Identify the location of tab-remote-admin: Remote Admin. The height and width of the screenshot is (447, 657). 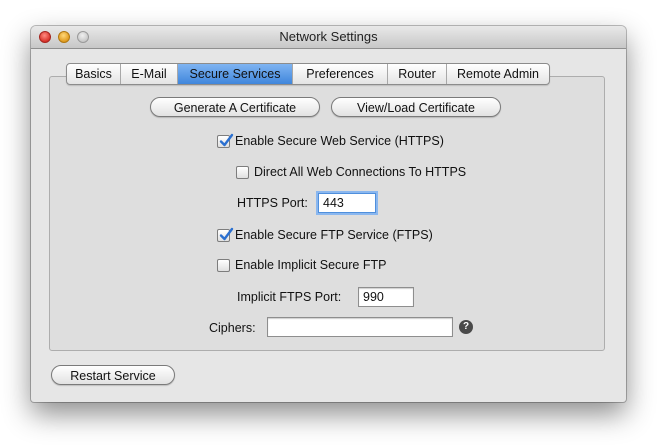
(497, 74).